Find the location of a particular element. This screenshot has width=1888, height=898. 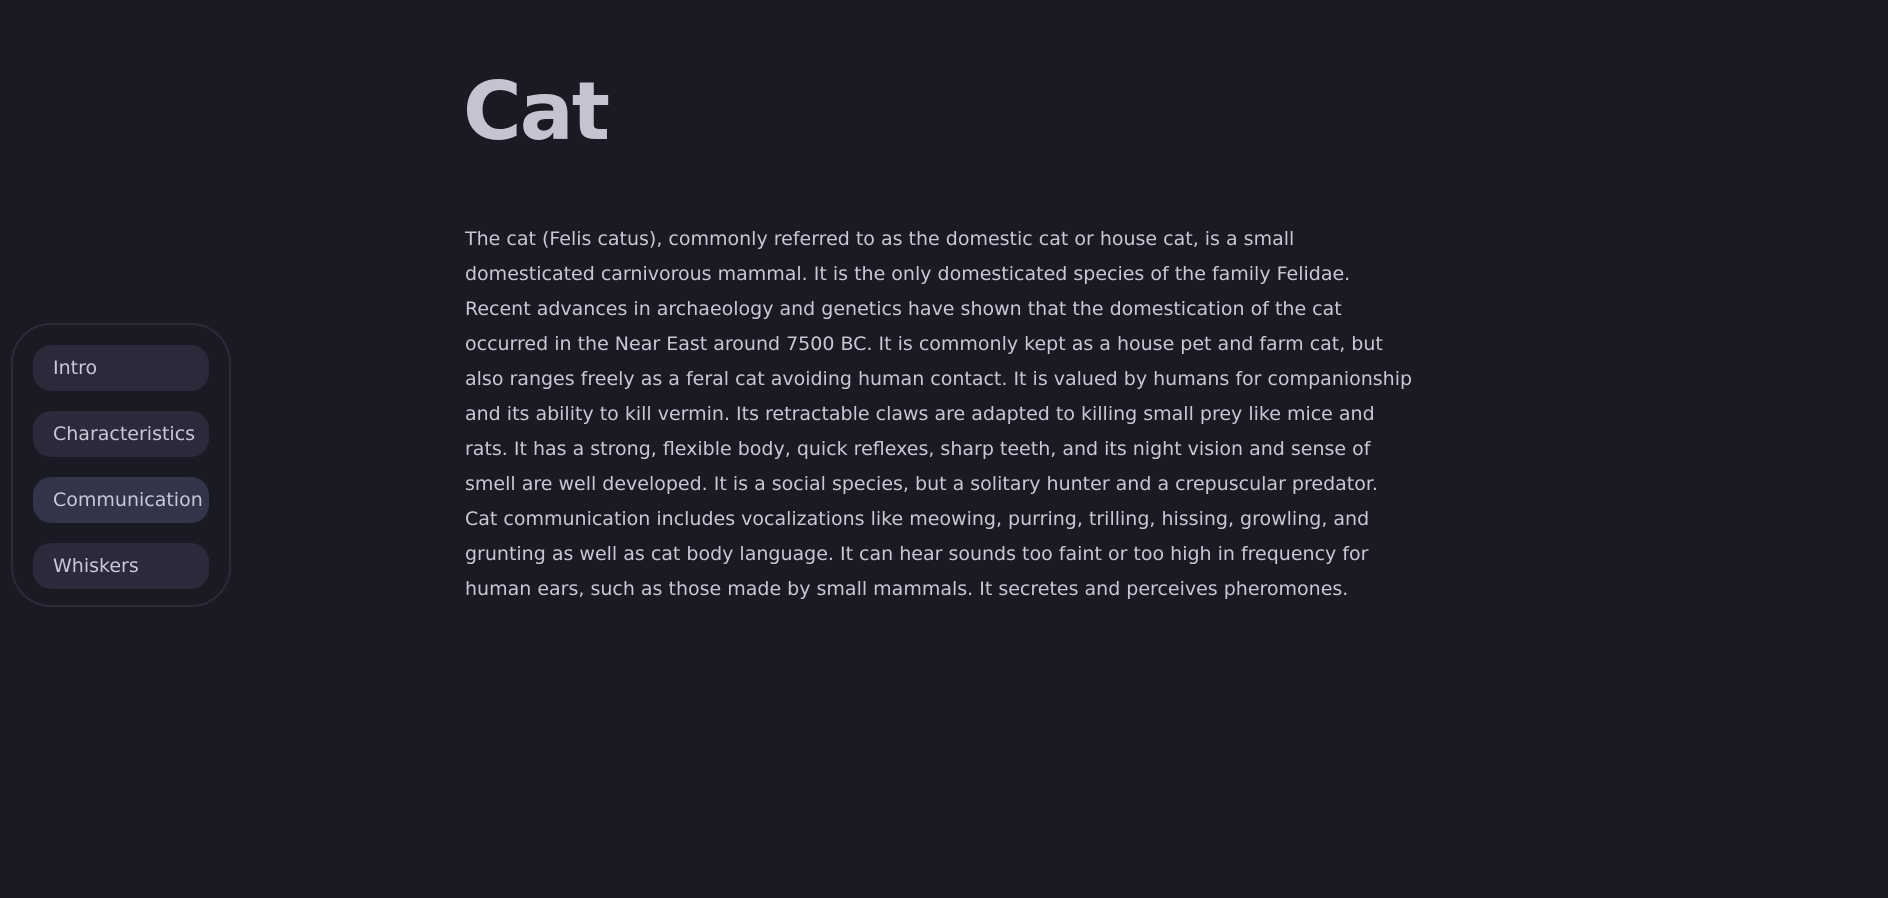

nav-item-intro: Intro is located at coordinates (121, 368).